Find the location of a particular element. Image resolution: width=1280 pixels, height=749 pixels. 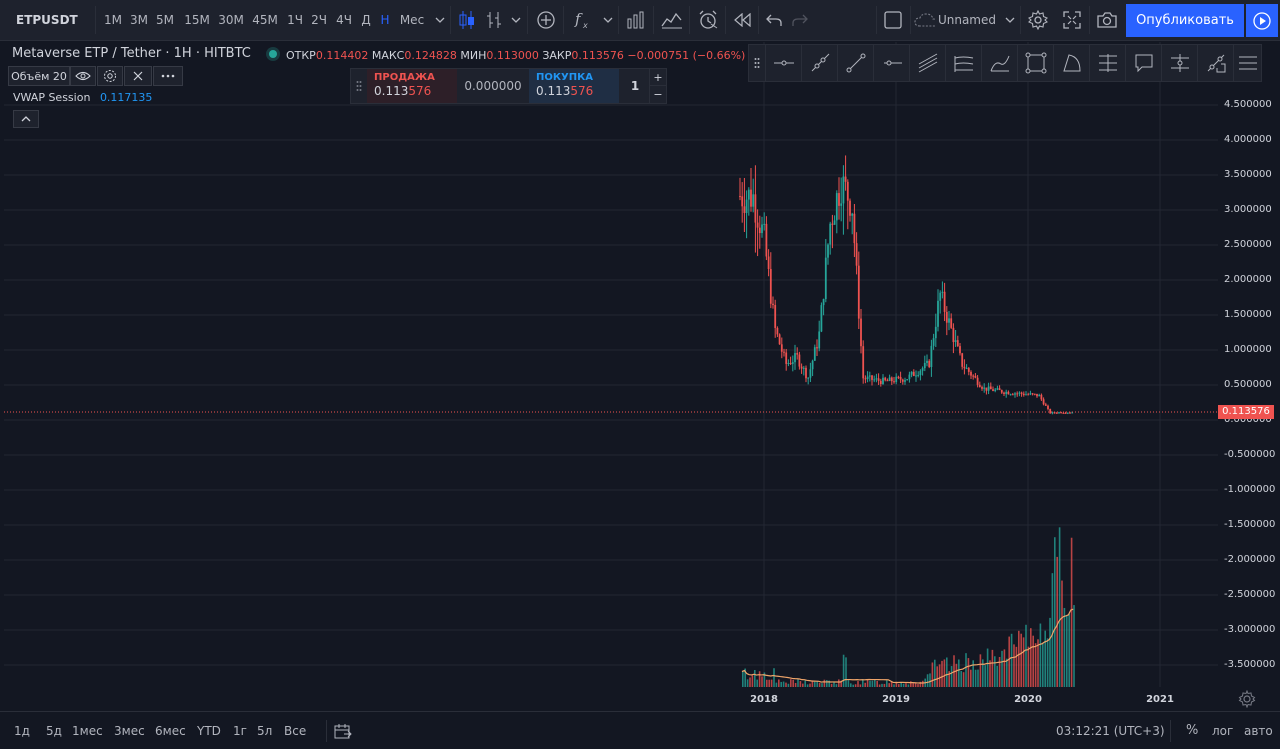

auto-scale-toggle: авто is located at coordinates (1258, 730).